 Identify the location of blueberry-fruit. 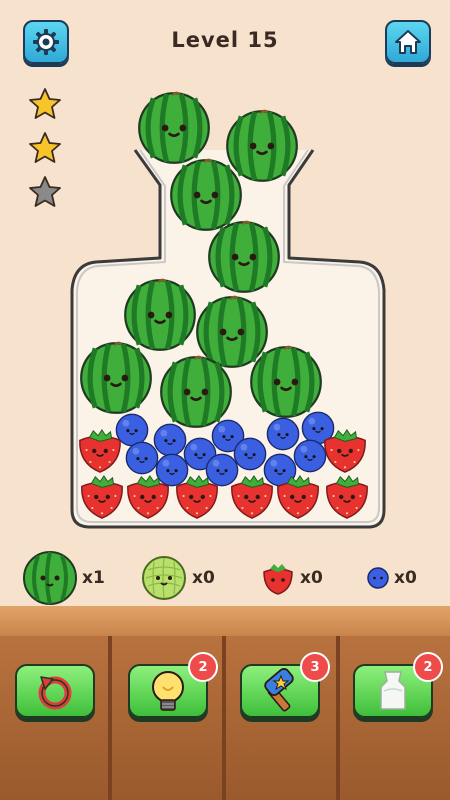
(142, 458).